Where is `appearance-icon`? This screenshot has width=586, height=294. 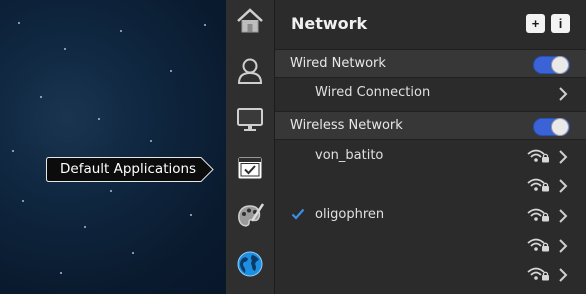 appearance-icon is located at coordinates (251, 215).